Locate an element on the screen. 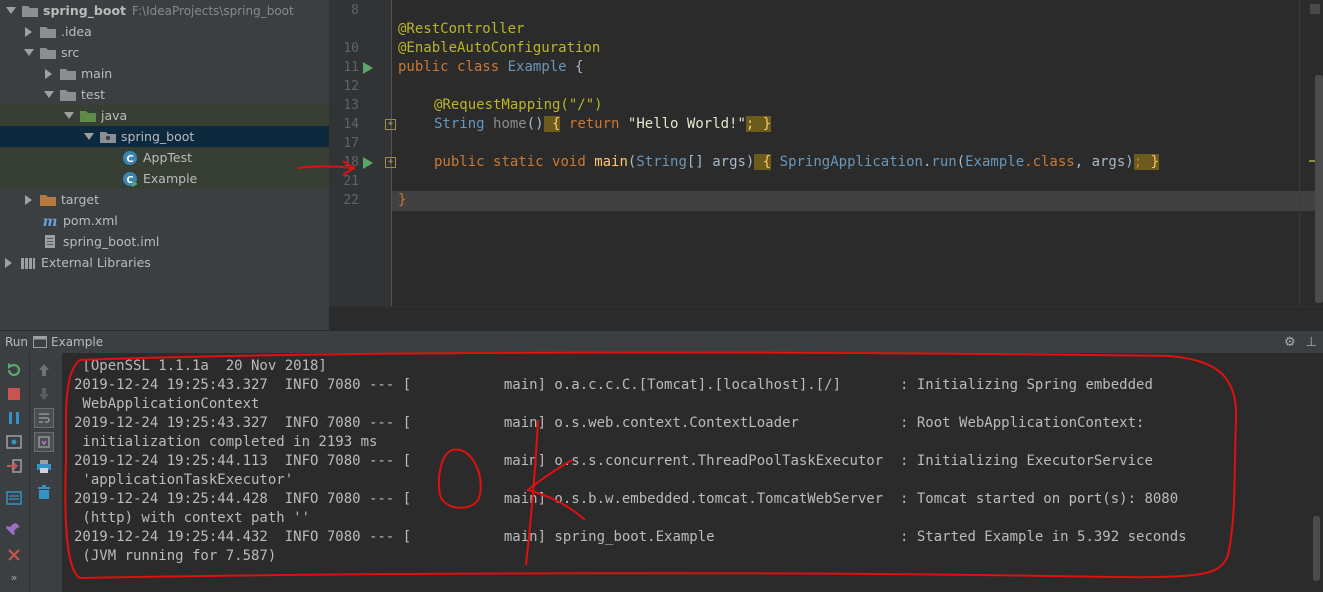 The height and width of the screenshot is (592, 1323). svg-text: C is located at coordinates (129, 159).